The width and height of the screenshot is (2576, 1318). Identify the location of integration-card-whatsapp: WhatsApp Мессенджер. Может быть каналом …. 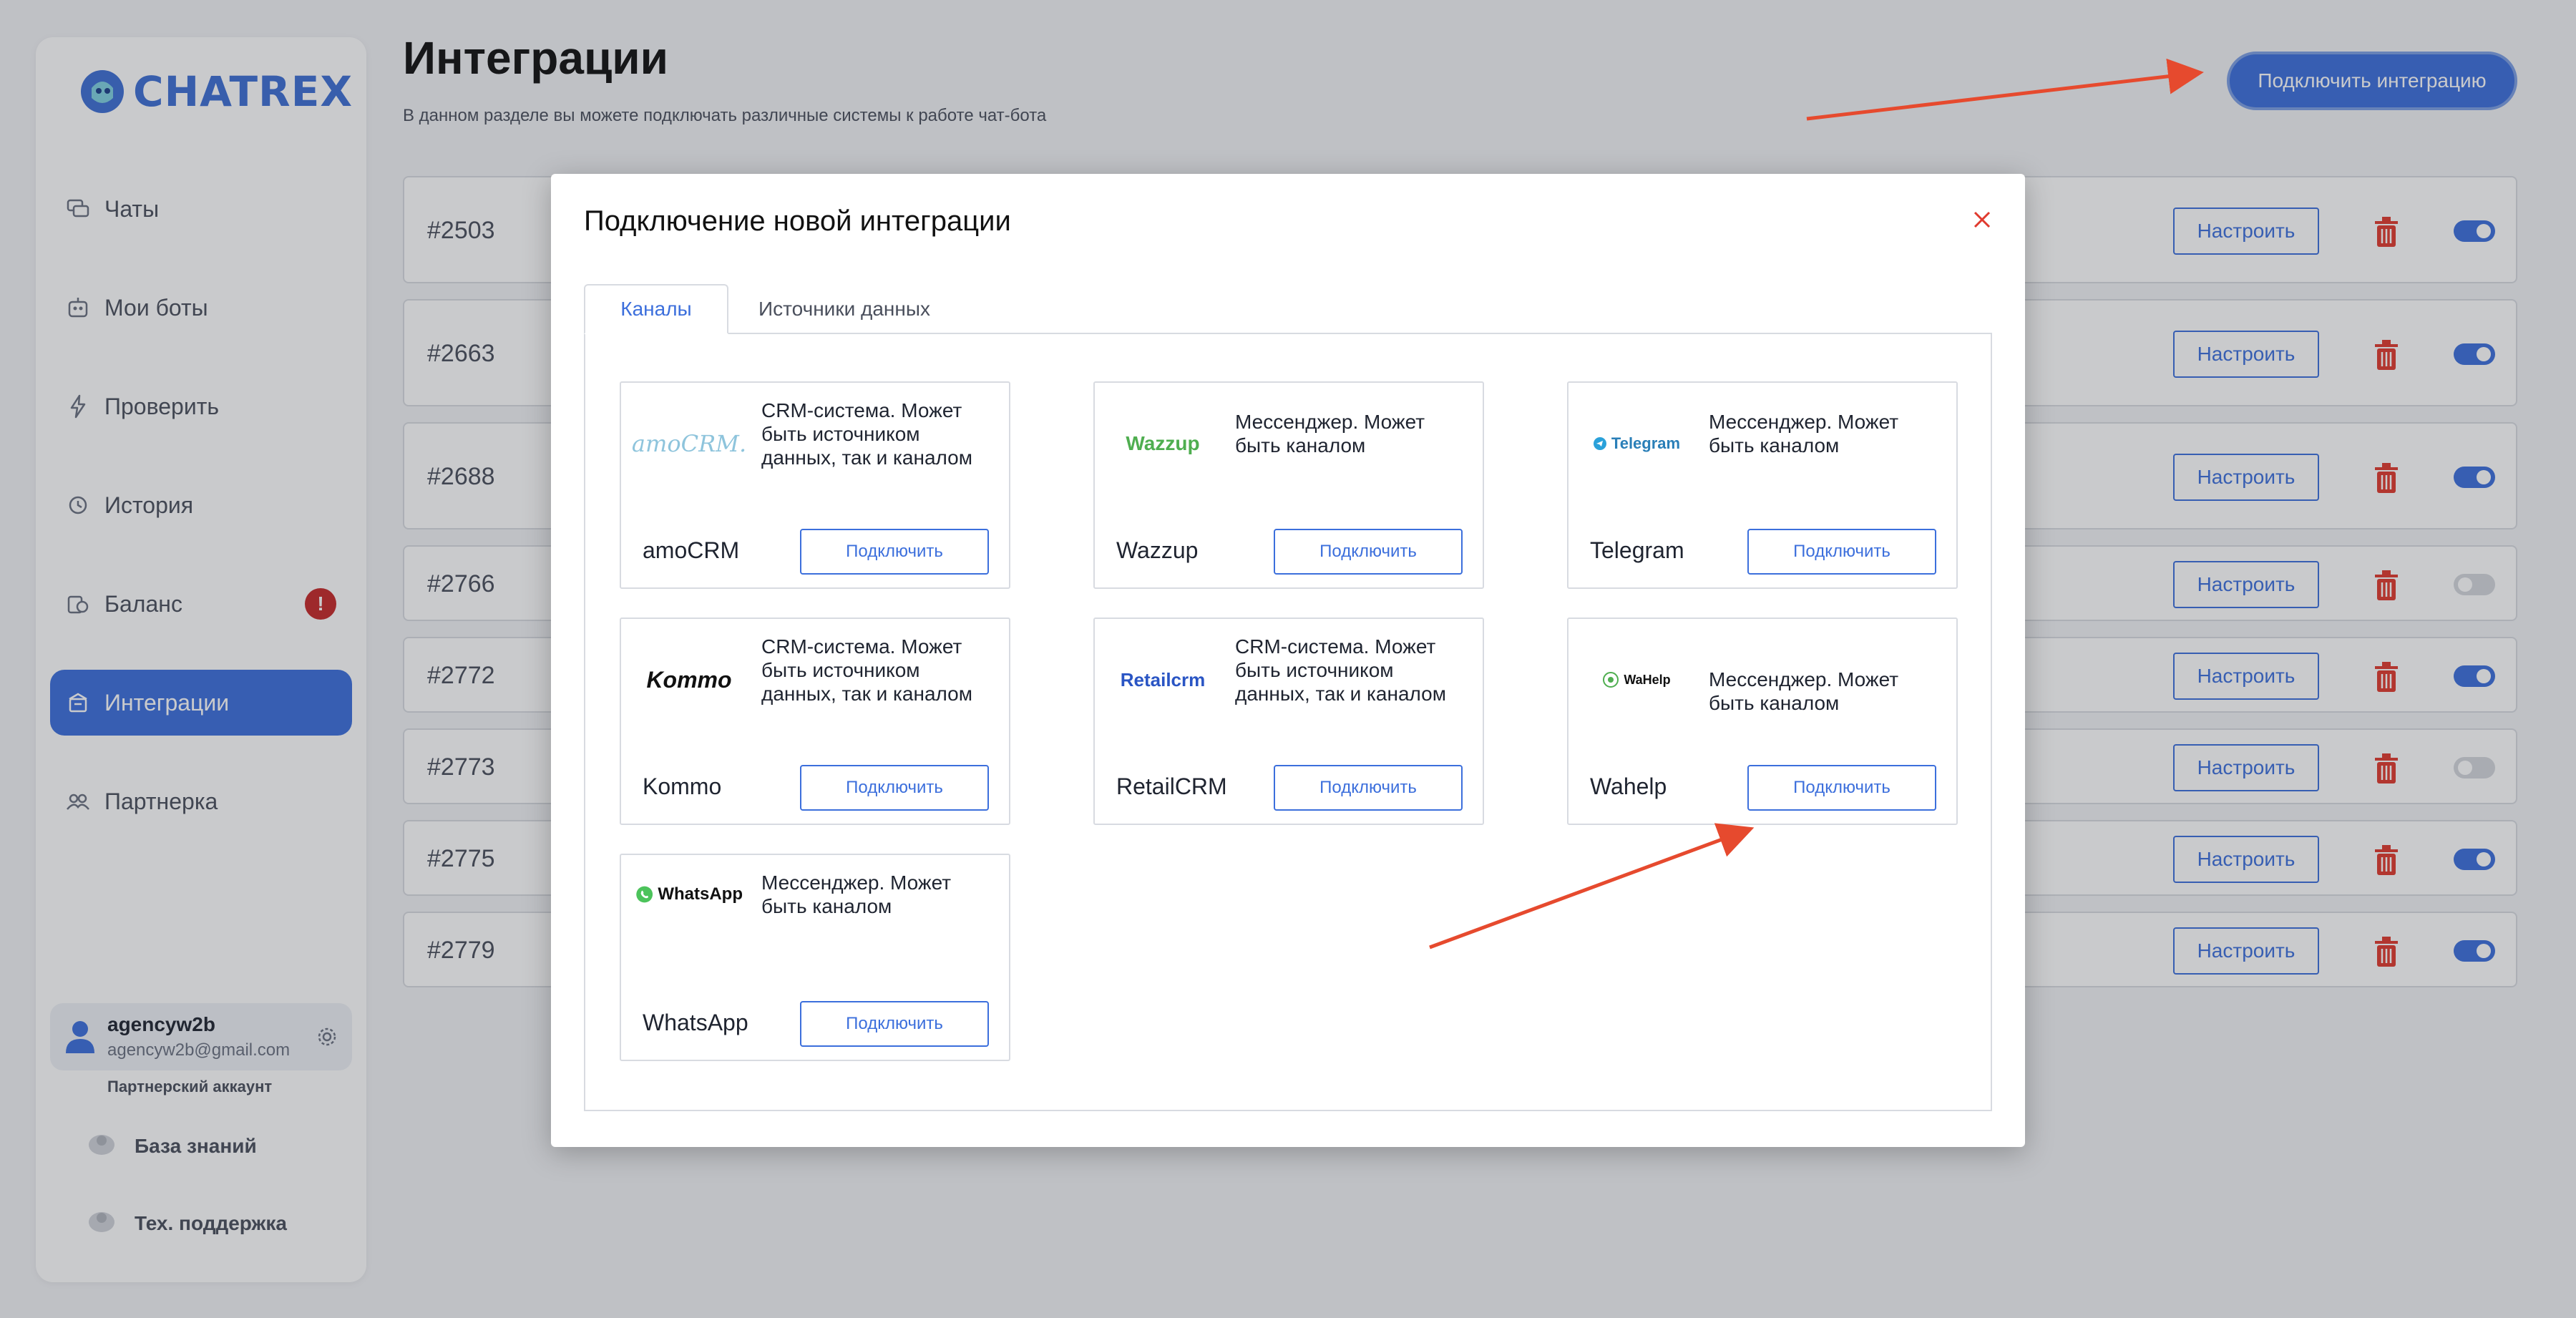
(815, 957).